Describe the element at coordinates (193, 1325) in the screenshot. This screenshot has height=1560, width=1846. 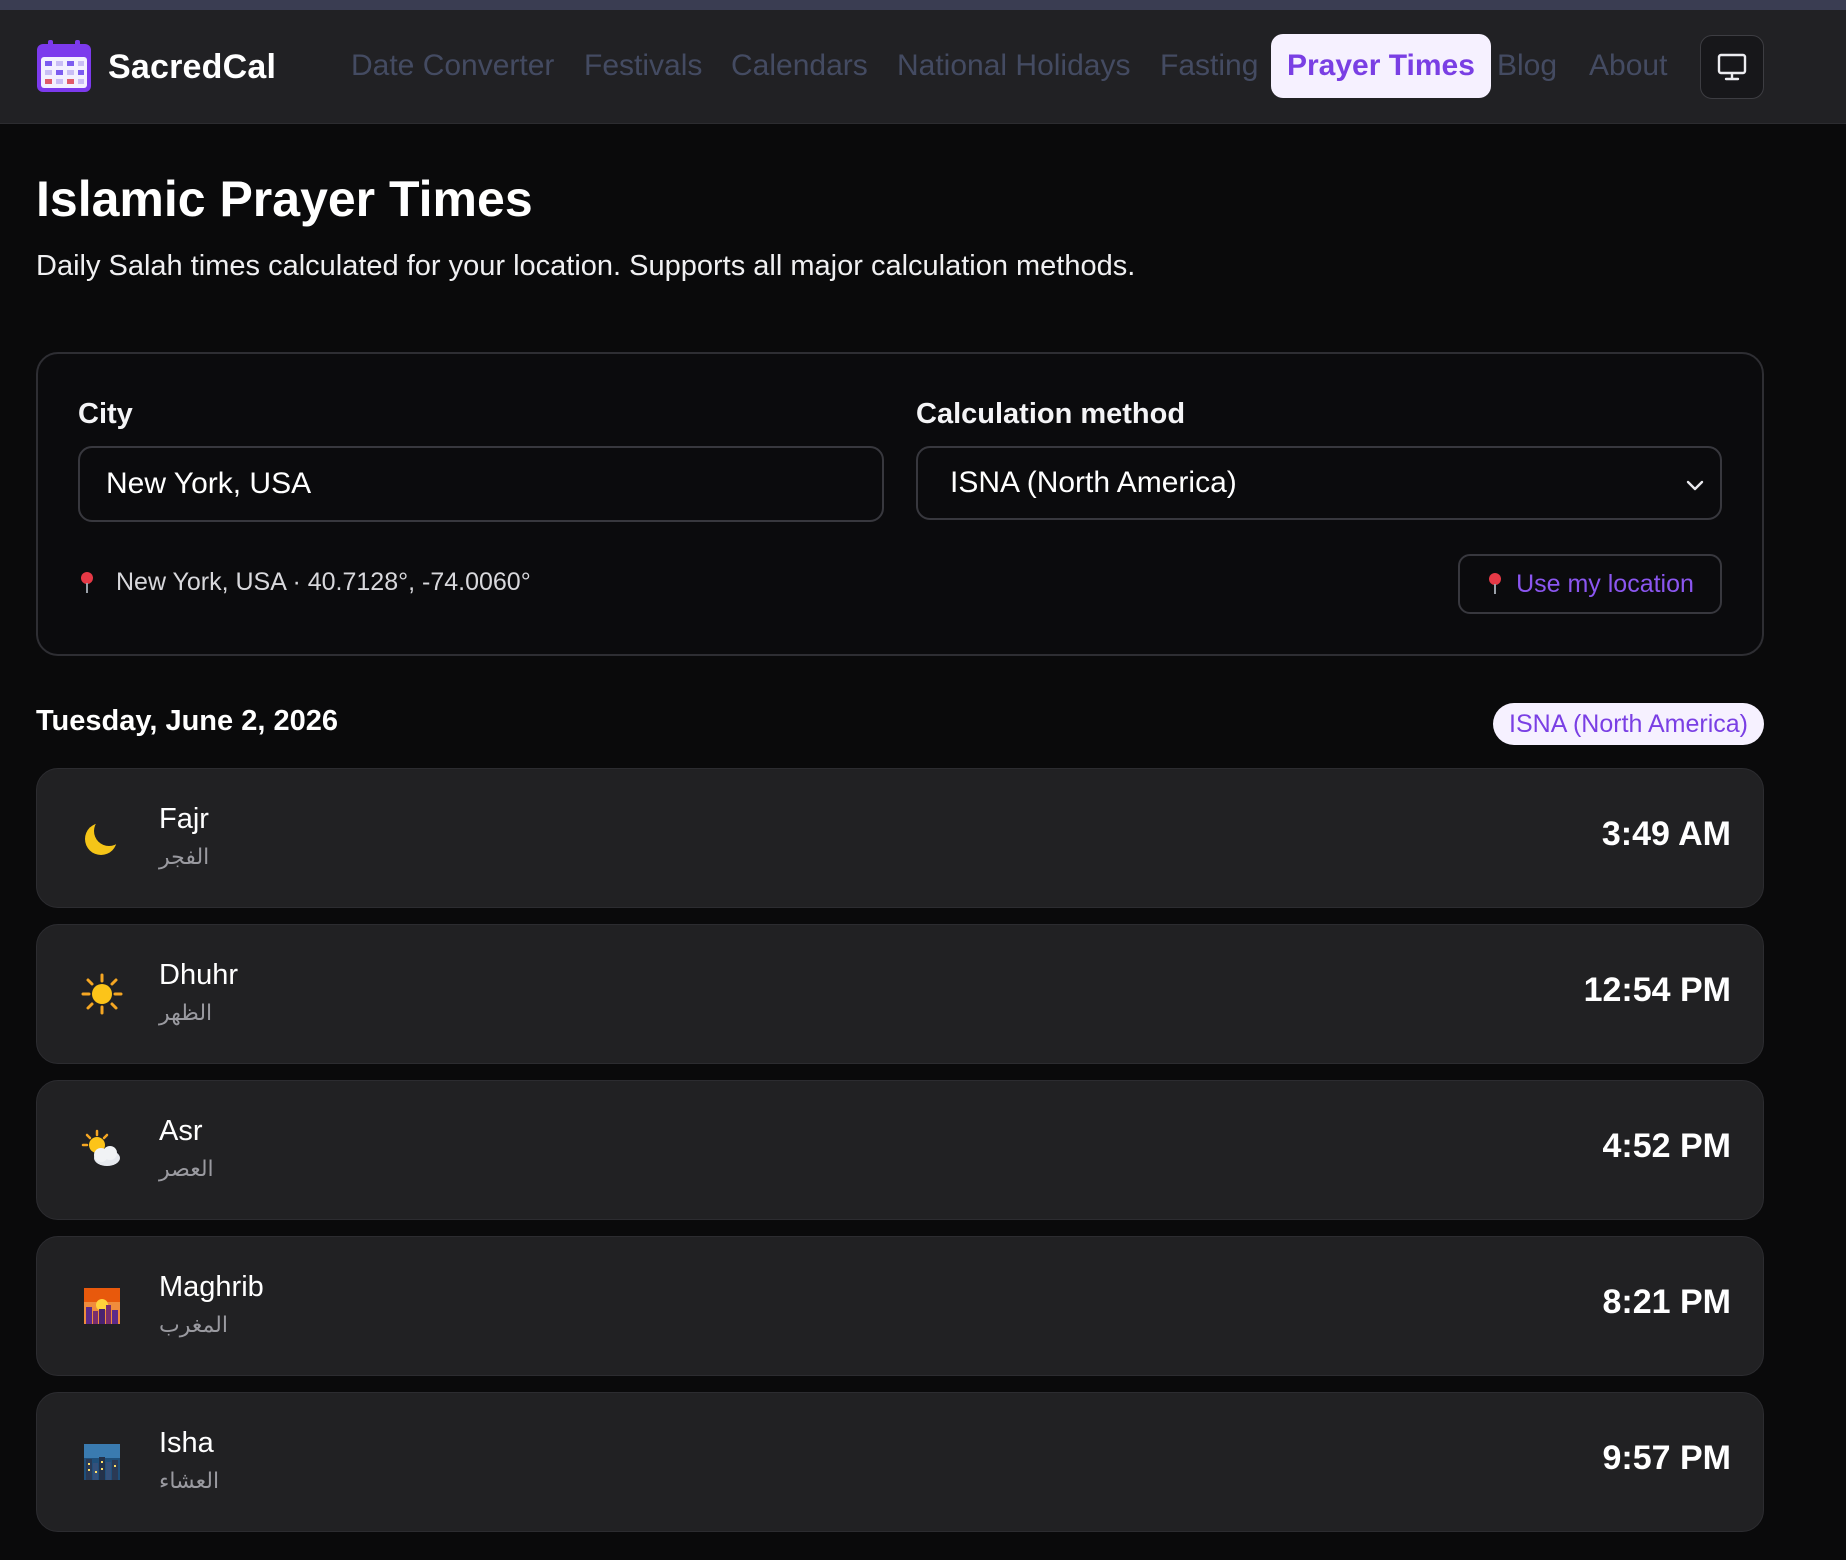
I see `prayer-arabic-name: المغرب` at that location.